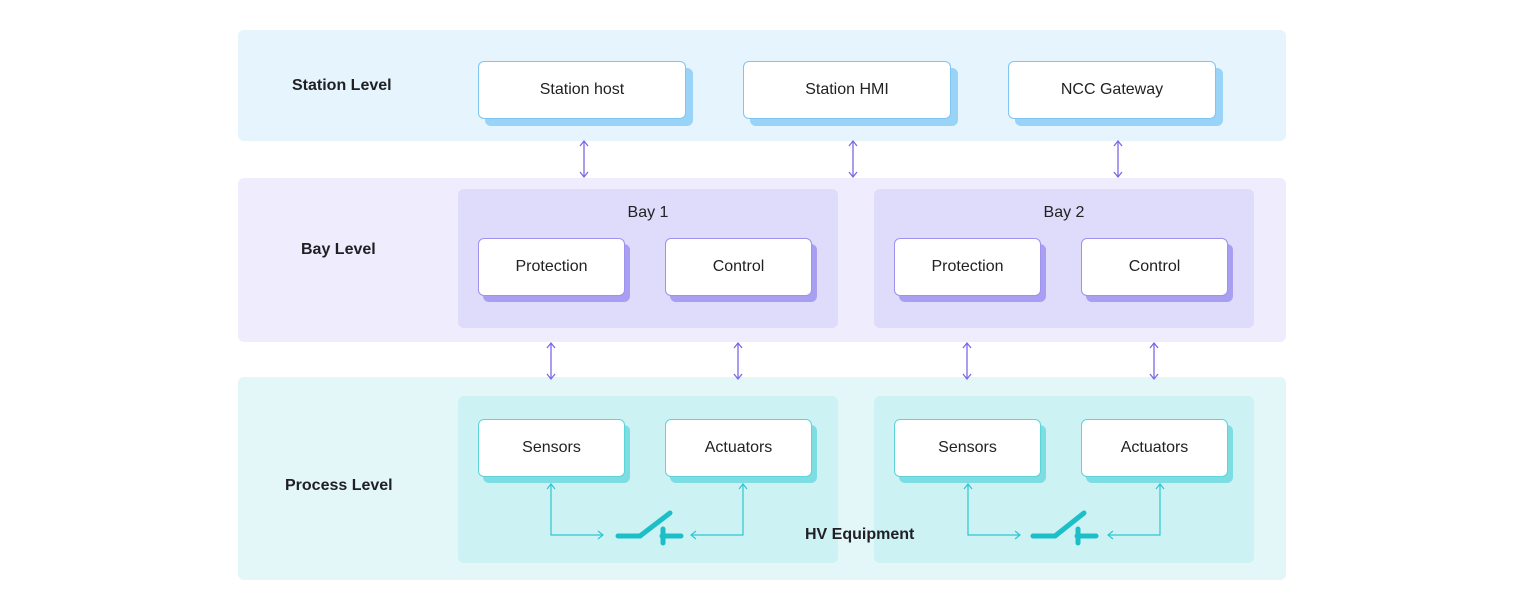 The image size is (1520, 603). What do you see at coordinates (342, 85) in the screenshot?
I see `station-level-label: Station Level` at bounding box center [342, 85].